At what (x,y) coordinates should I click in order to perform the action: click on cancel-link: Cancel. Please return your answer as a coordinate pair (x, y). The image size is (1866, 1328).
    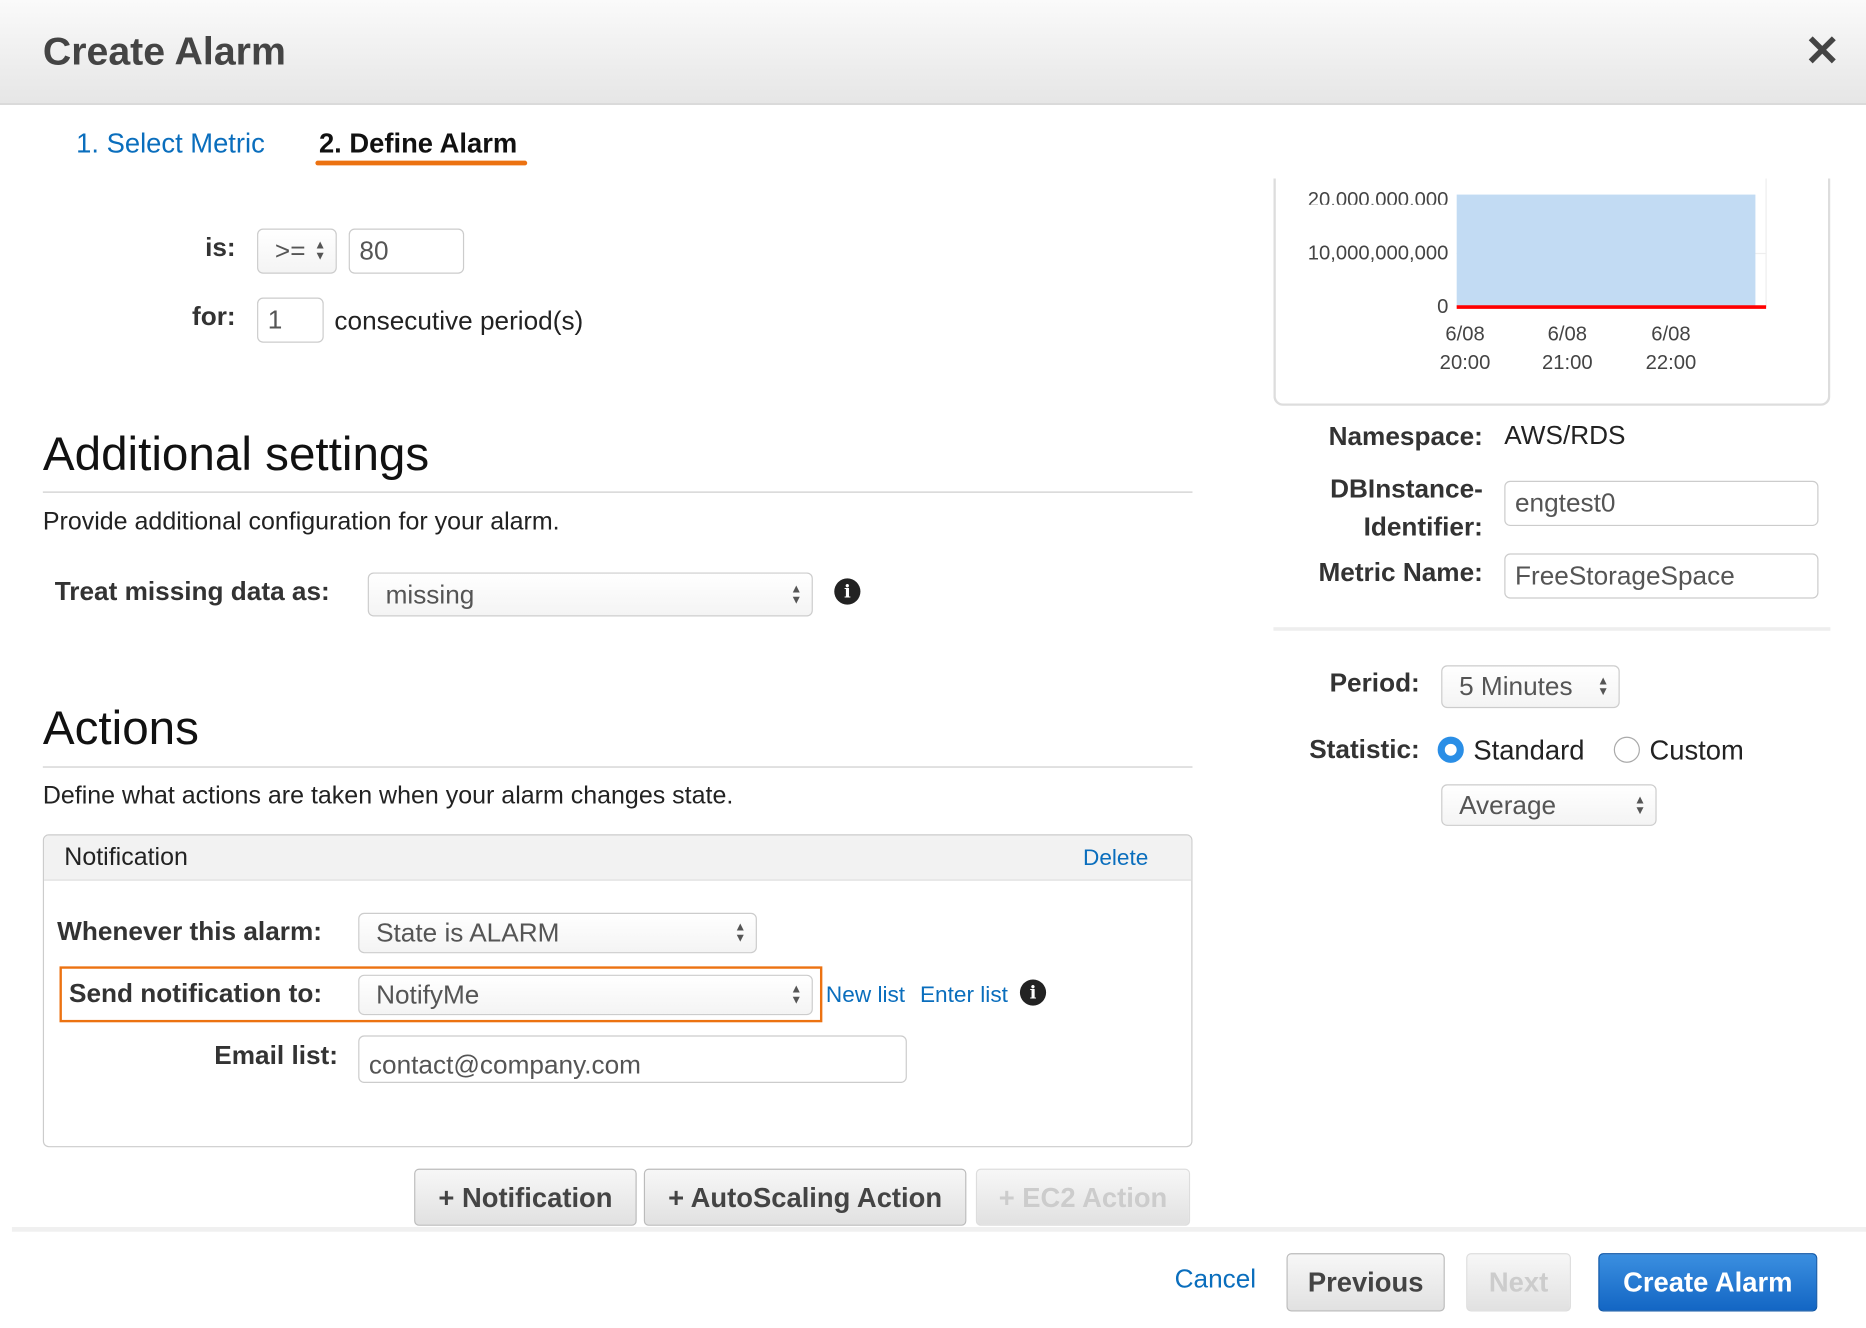
    Looking at the image, I should click on (1216, 1279).